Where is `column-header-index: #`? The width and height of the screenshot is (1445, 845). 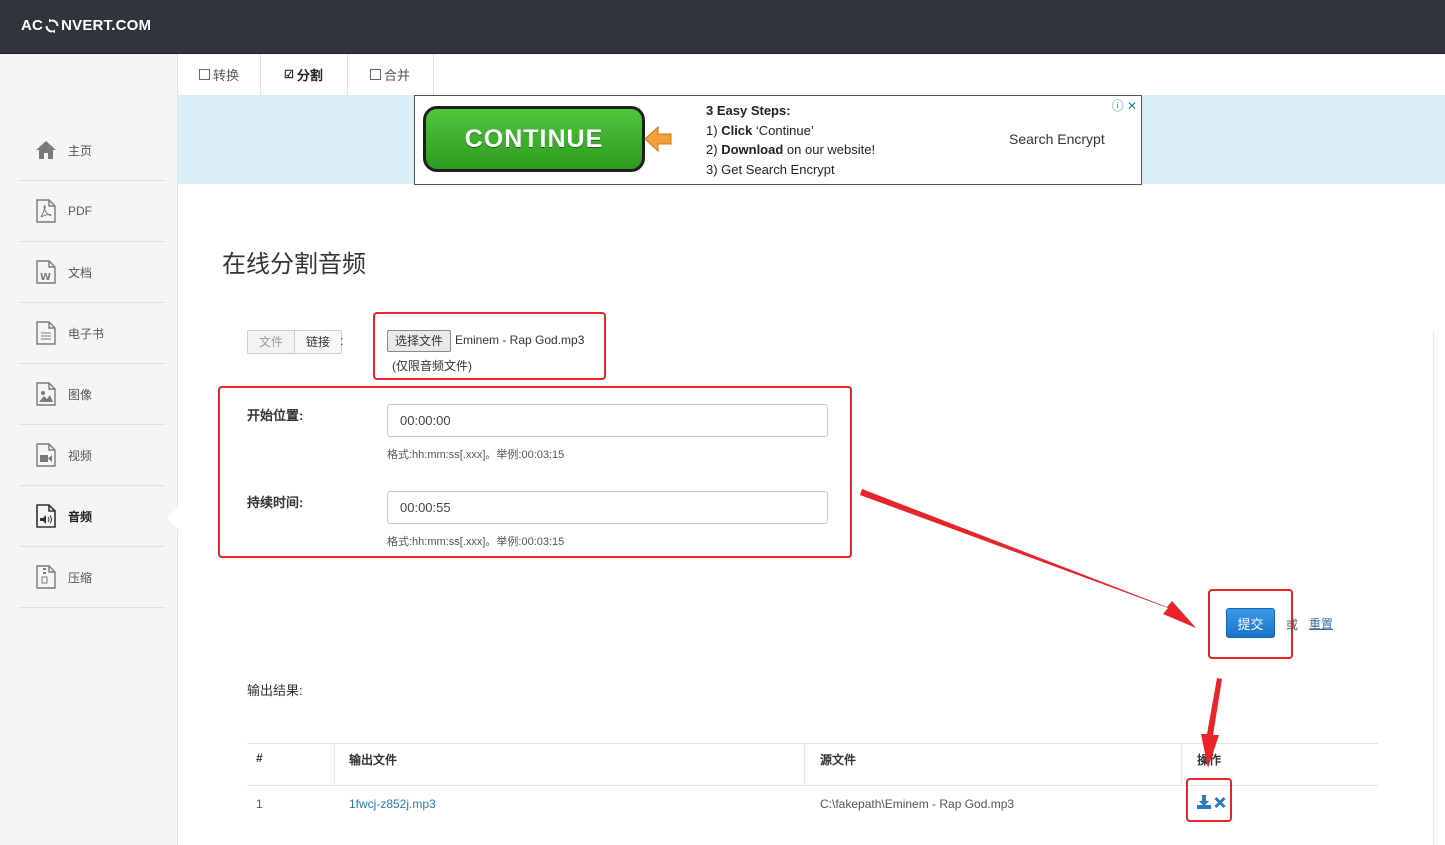
column-header-index: # is located at coordinates (259, 758).